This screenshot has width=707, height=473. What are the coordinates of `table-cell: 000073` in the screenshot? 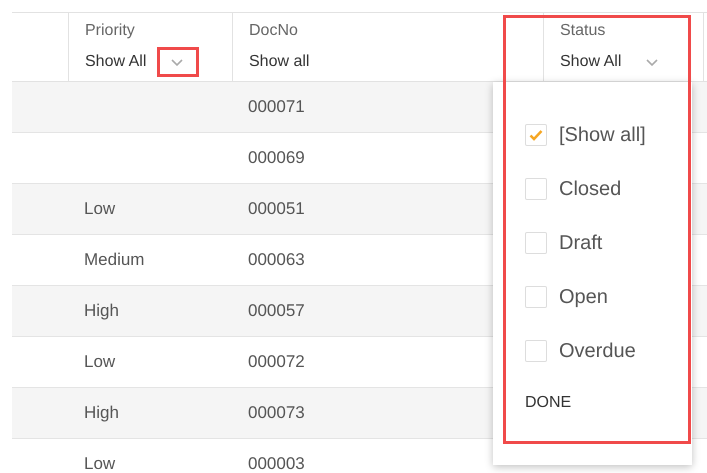 It's located at (276, 413).